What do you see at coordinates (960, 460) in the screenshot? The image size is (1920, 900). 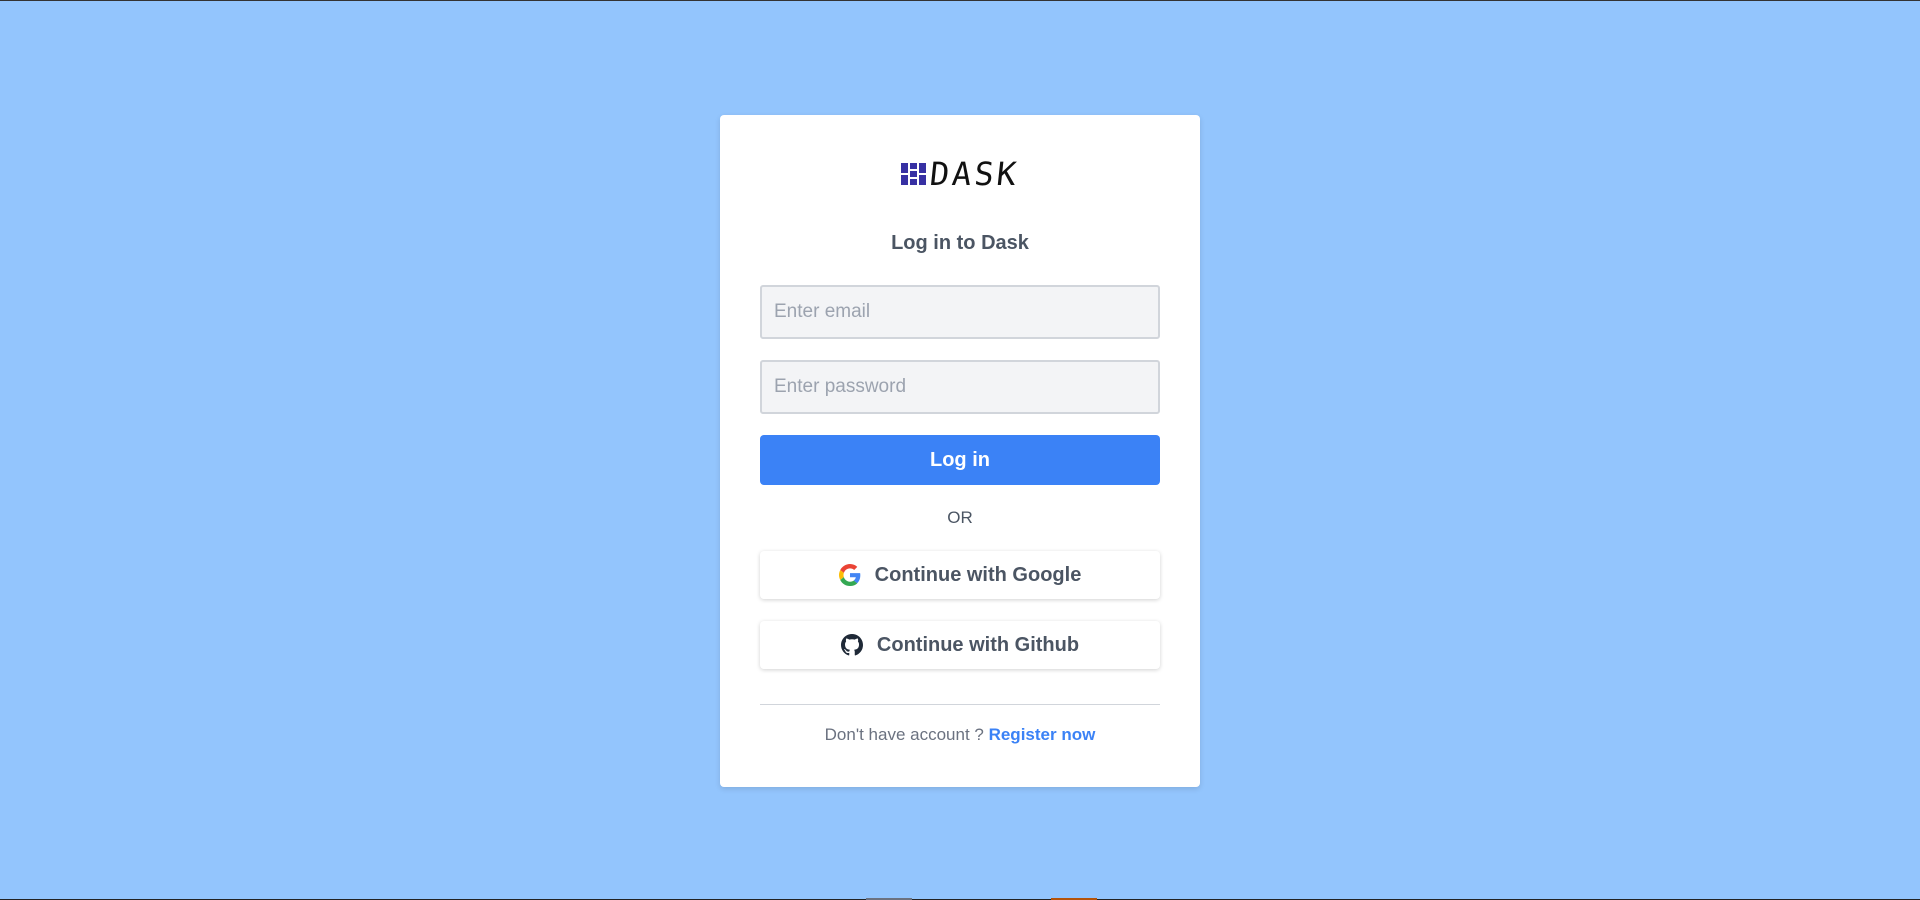 I see `login-button: Log in` at bounding box center [960, 460].